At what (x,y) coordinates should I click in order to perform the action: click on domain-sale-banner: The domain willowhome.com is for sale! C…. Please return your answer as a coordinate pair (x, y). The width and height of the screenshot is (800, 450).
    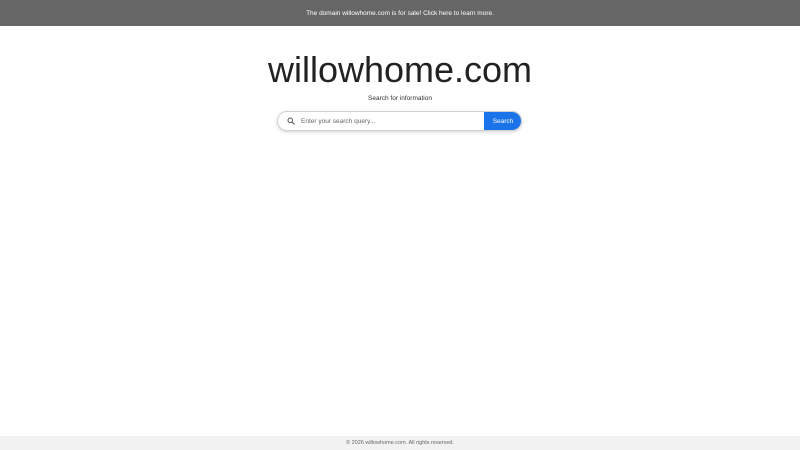
    Looking at the image, I should click on (400, 13).